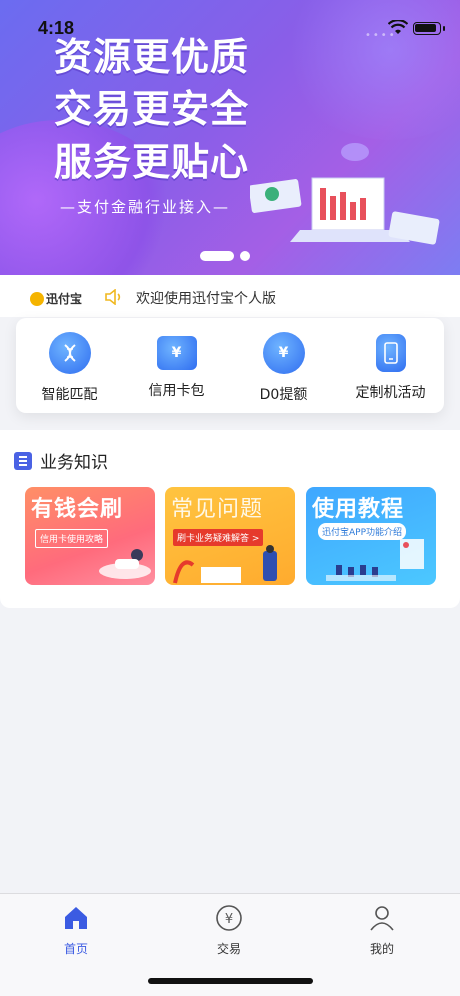 The image size is (460, 996). I want to click on feature-custom-device: 定制机活动, so click(390, 367).